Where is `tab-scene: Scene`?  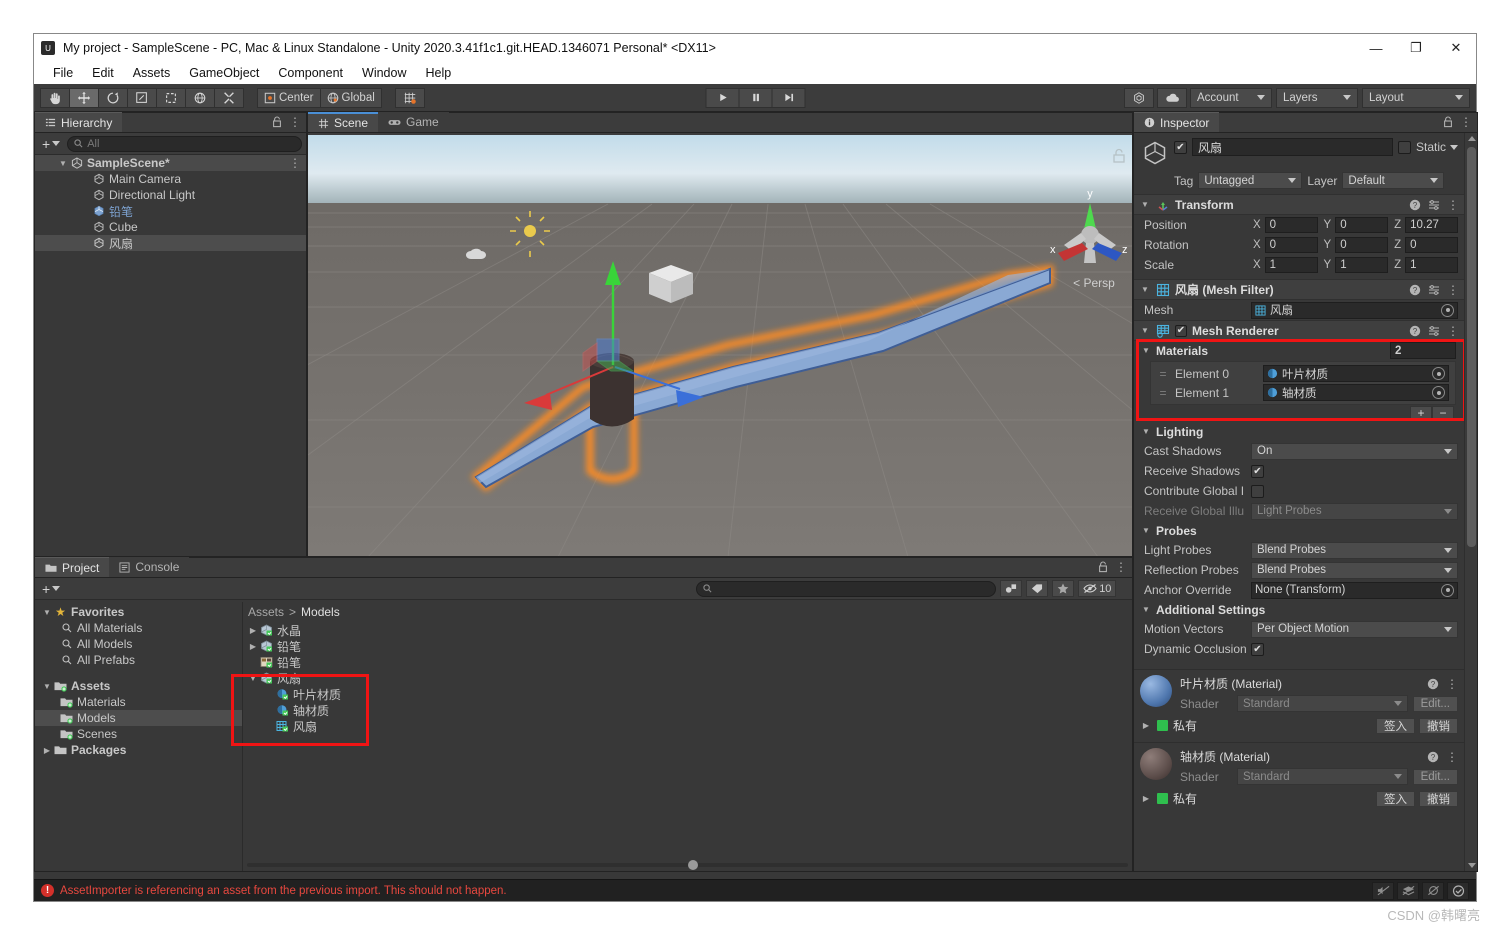 tab-scene: Scene is located at coordinates (343, 122).